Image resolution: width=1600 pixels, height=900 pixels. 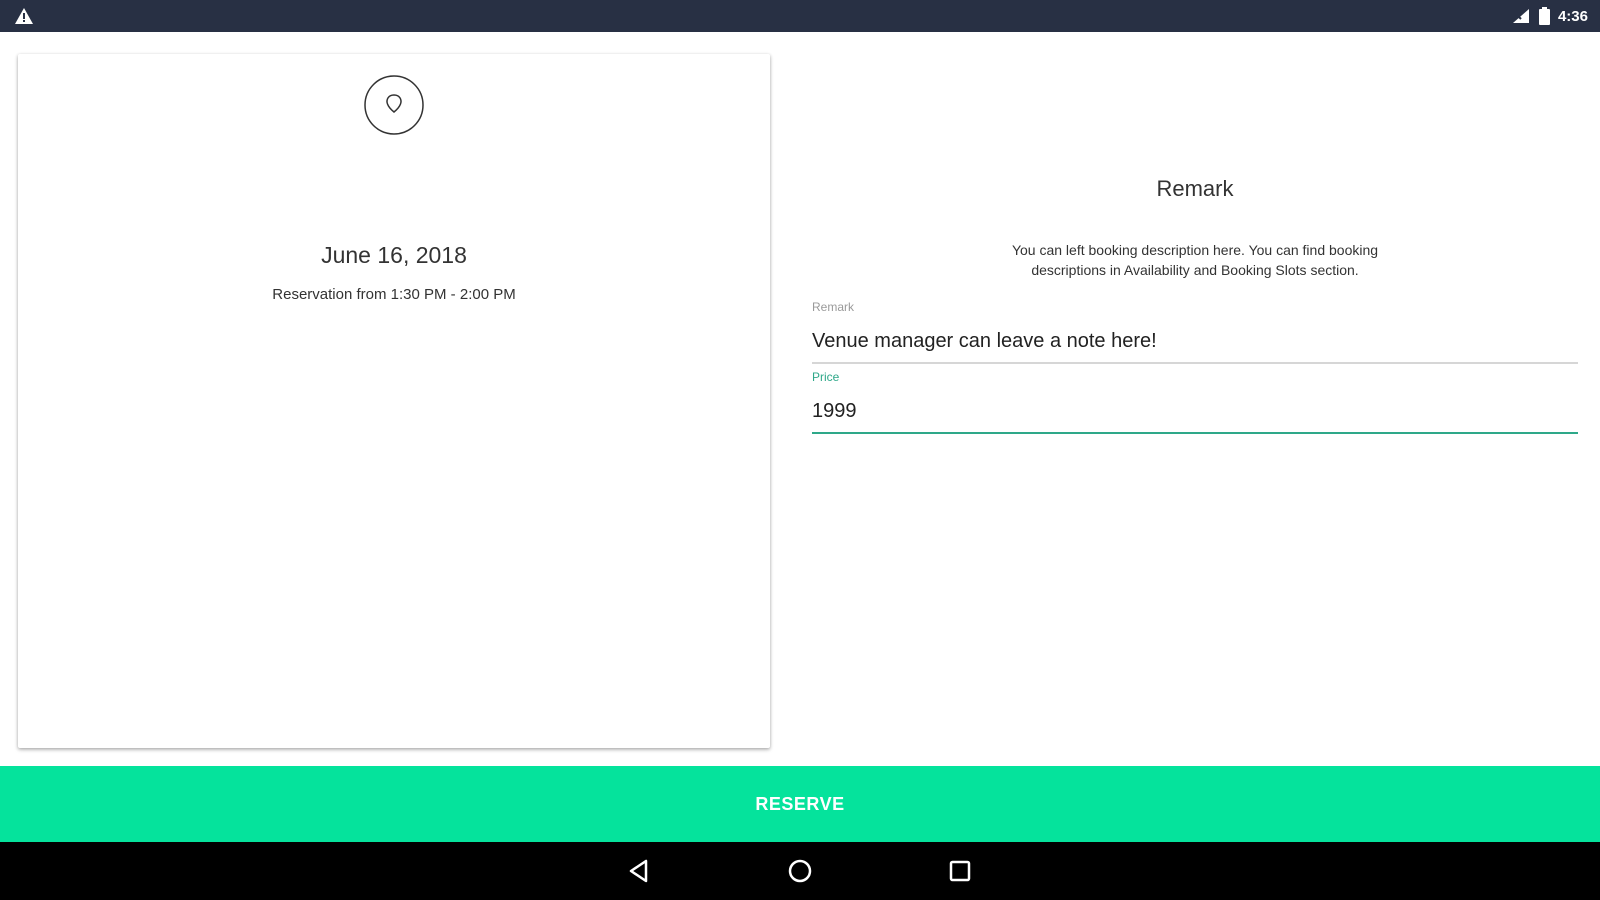 What do you see at coordinates (1195, 188) in the screenshot?
I see `remark-title: Remark` at bounding box center [1195, 188].